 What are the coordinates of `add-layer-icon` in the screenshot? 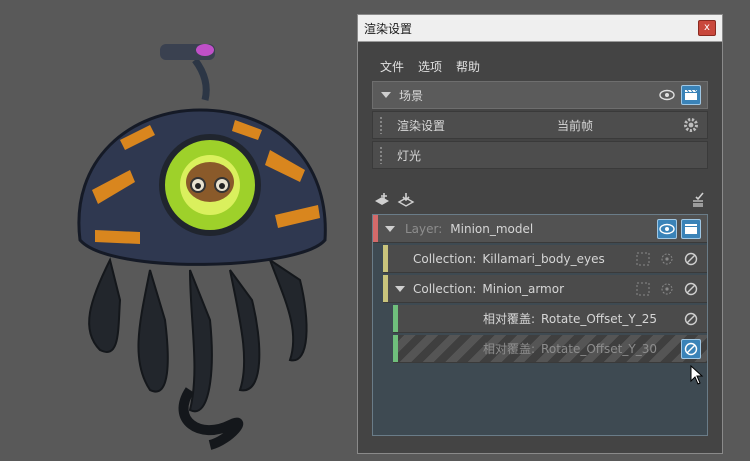 It's located at (382, 200).